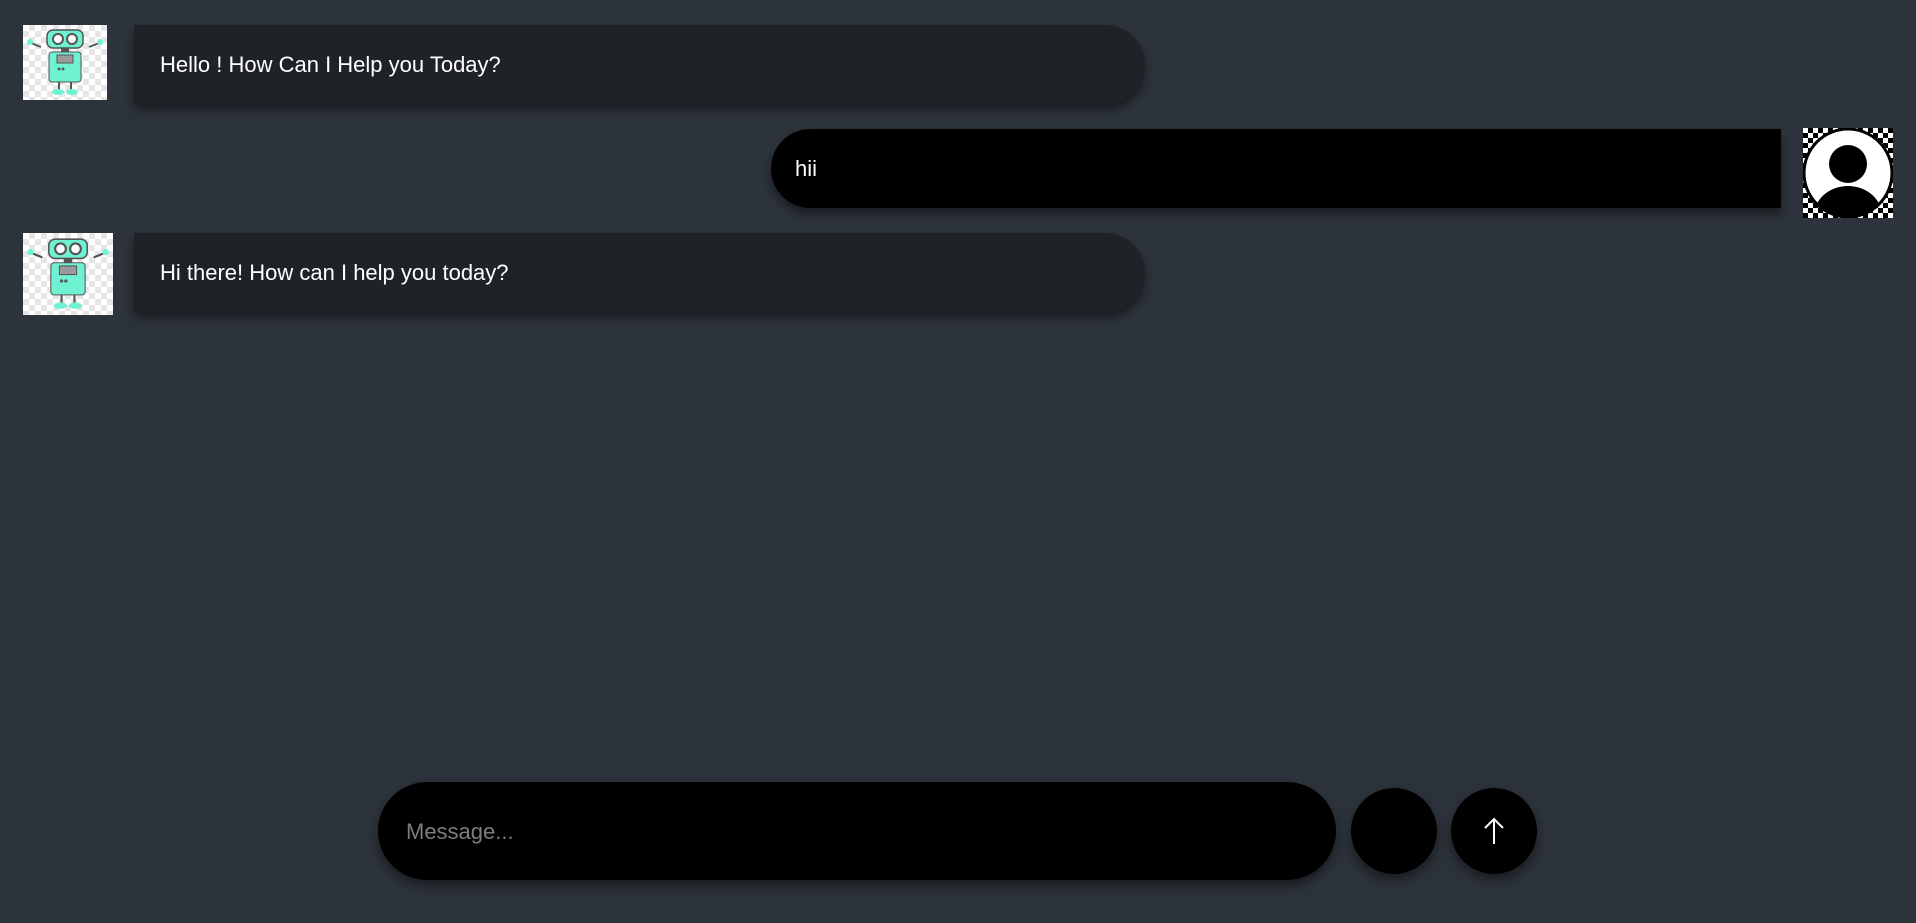 The height and width of the screenshot is (923, 1916). I want to click on arrow-up-icon, so click(1494, 830).